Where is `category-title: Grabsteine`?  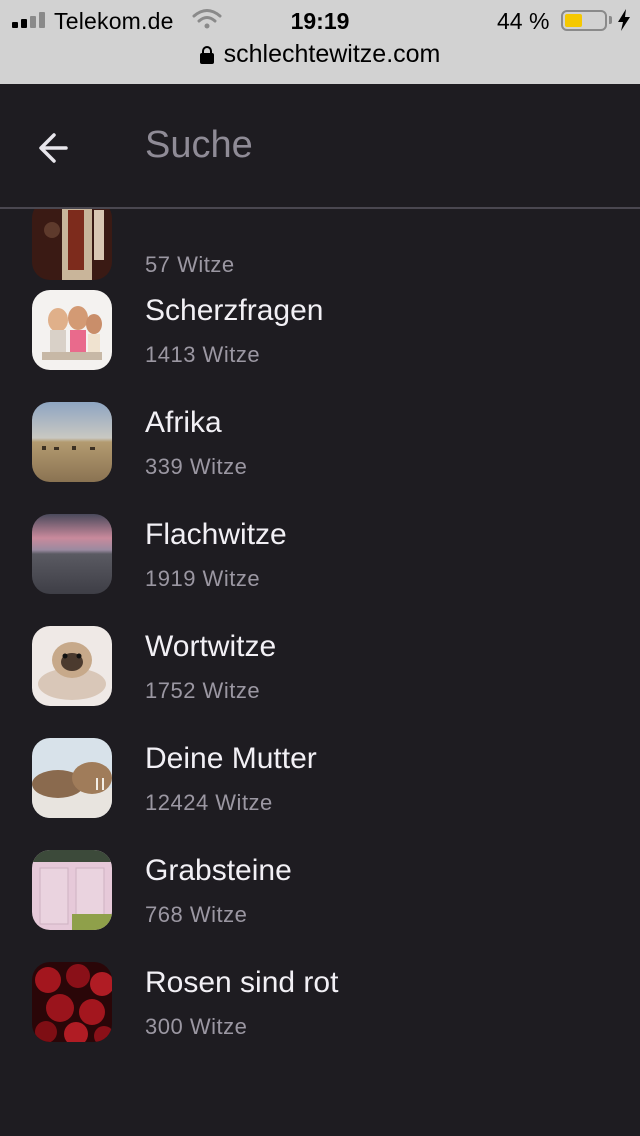 category-title: Grabsteine is located at coordinates (218, 870).